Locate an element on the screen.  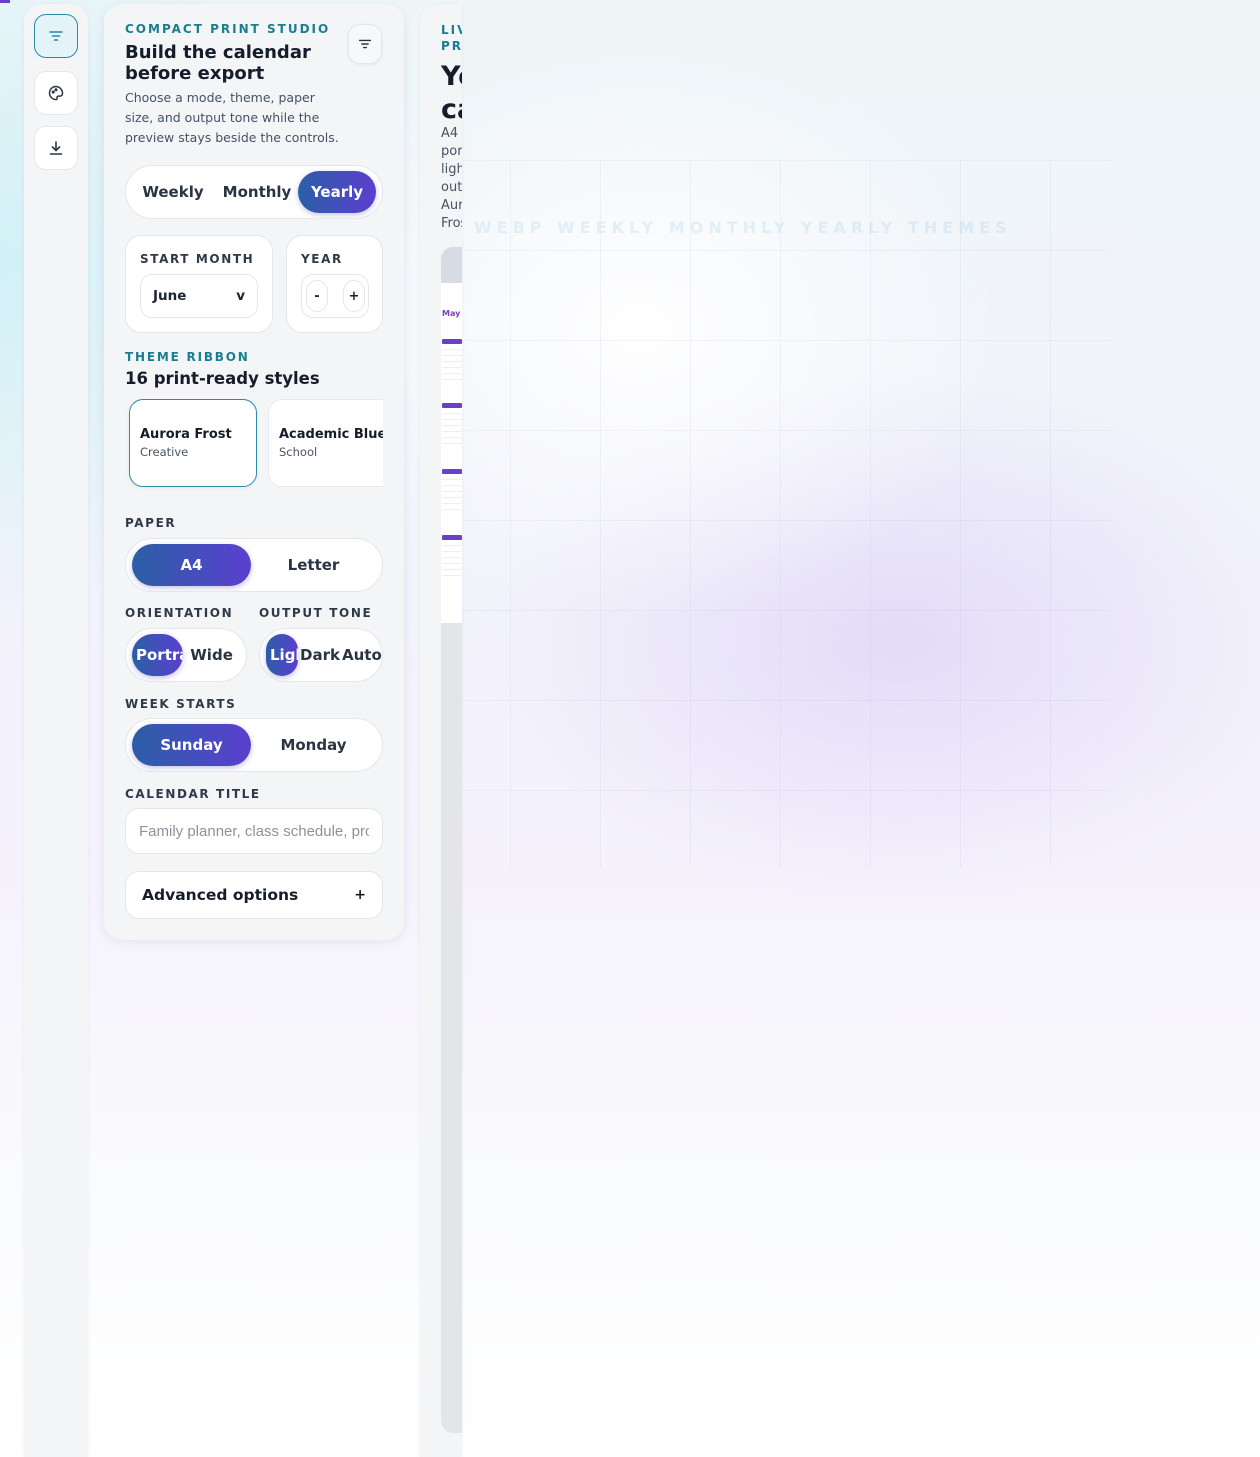
filter-button is located at coordinates (365, 44).